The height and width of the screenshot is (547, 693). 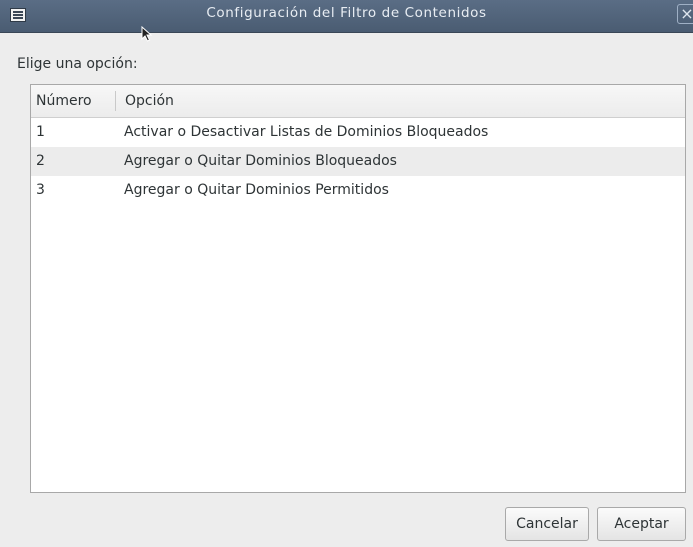 I want to click on close-icon: ×, so click(x=685, y=14).